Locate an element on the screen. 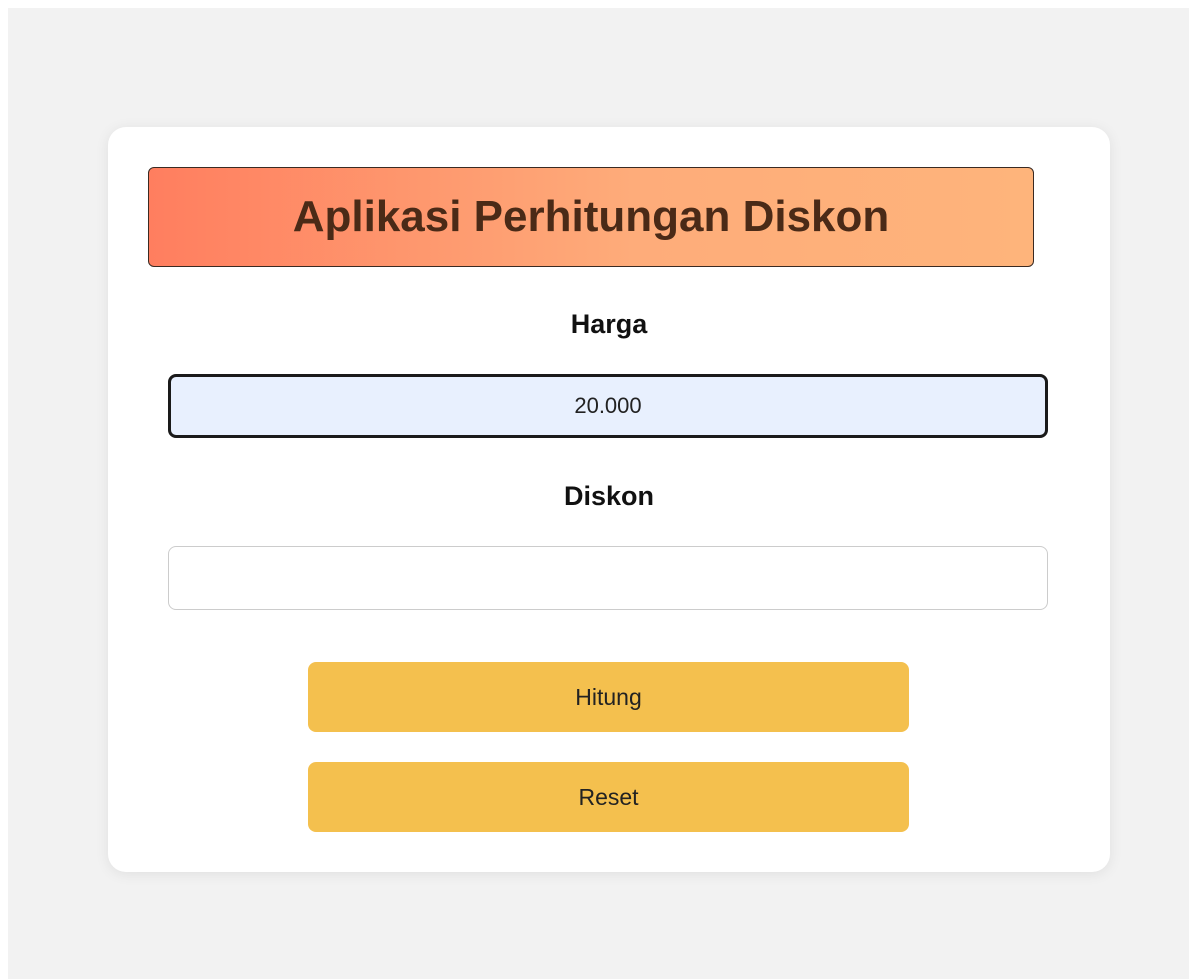 The height and width of the screenshot is (979, 1189). reset-button: Reset is located at coordinates (608, 797).